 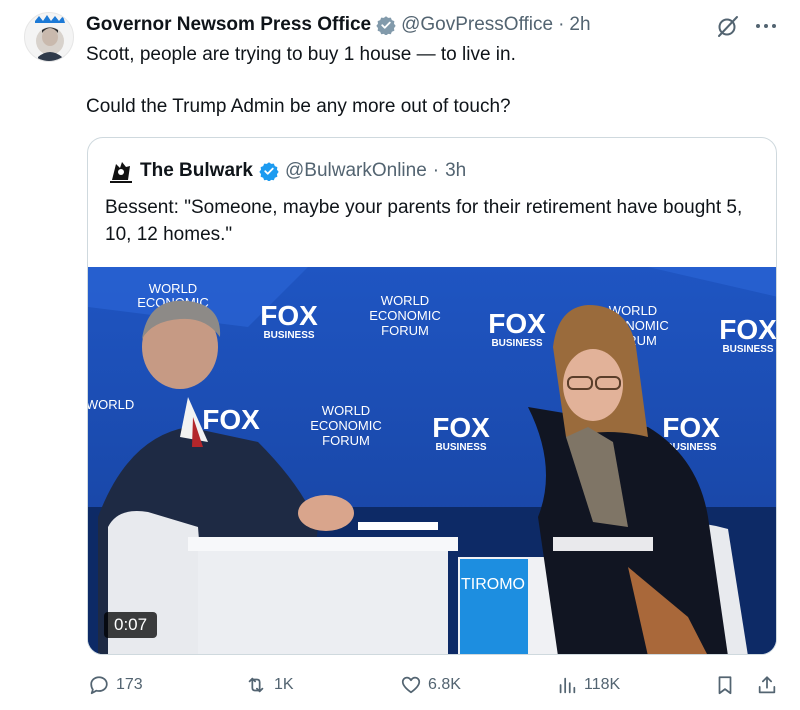 I want to click on tweet-time: 2h, so click(x=579, y=25).